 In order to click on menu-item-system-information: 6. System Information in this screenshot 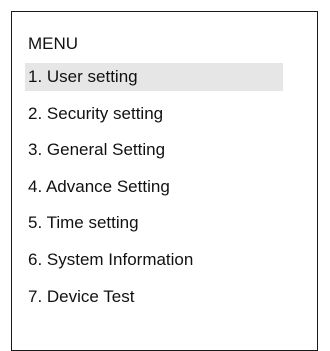, I will do `click(154, 260)`.